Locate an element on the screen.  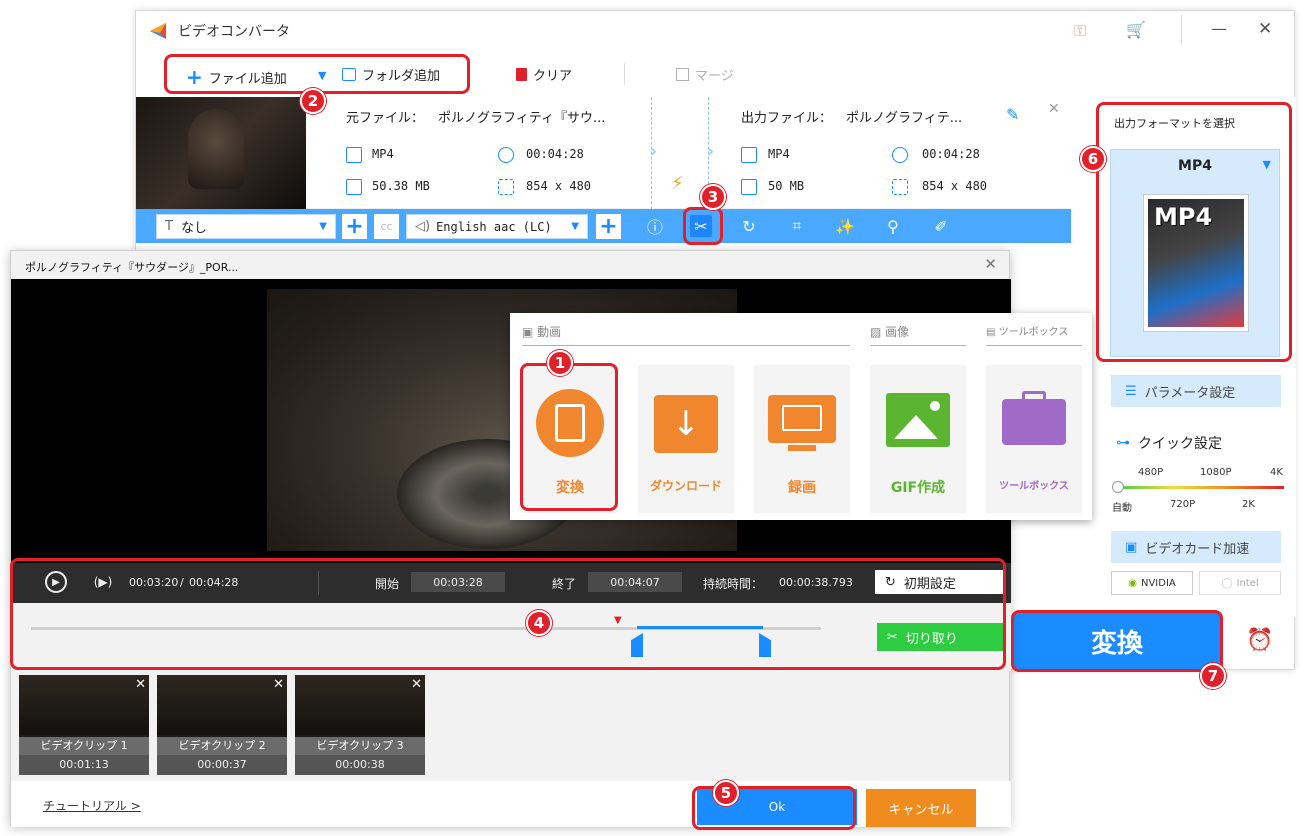
cart-icon: 🛒 is located at coordinates (1136, 29).